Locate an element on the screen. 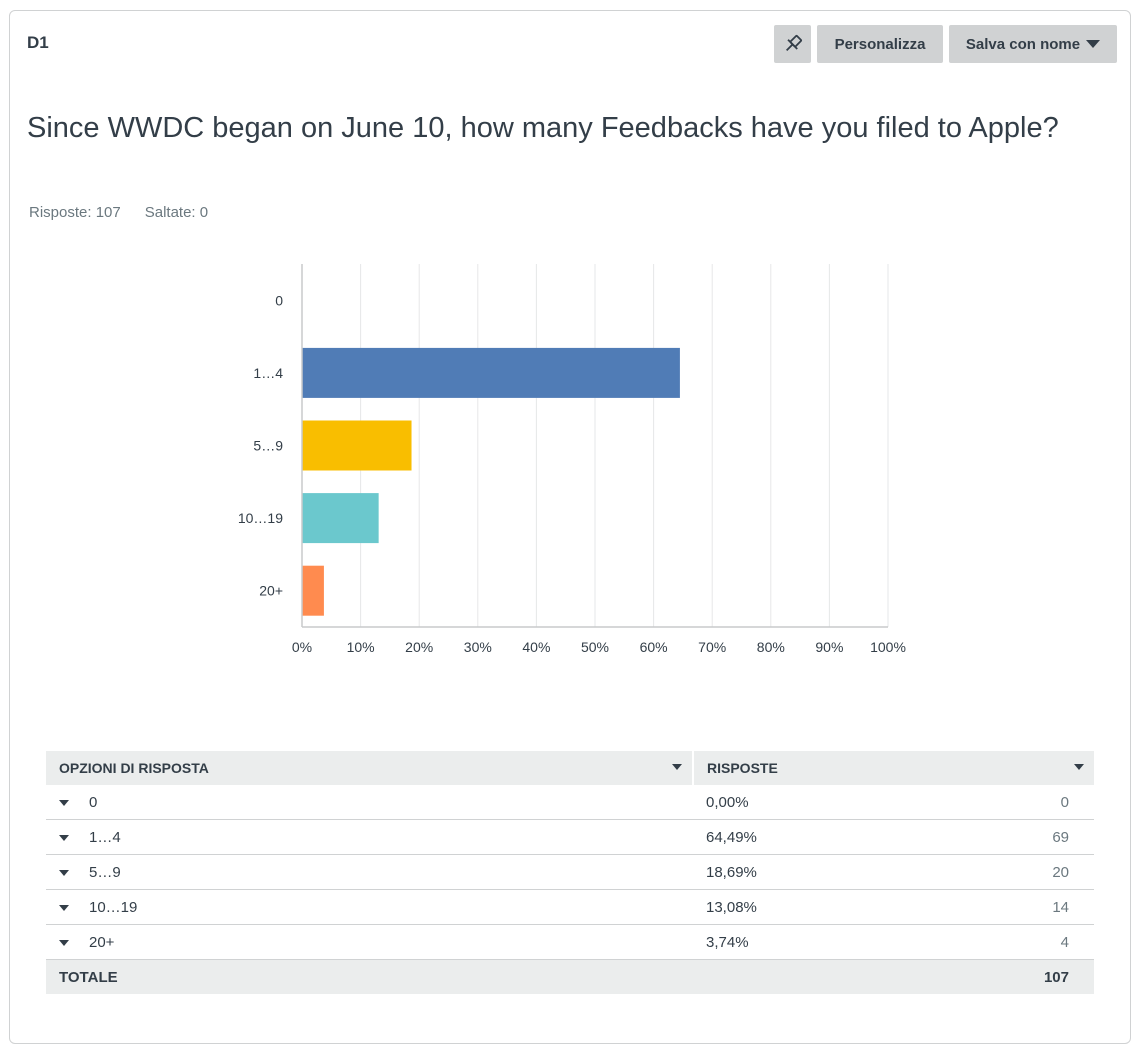 This screenshot has height=1057, width=1142. response-count: 4 is located at coordinates (981, 942).